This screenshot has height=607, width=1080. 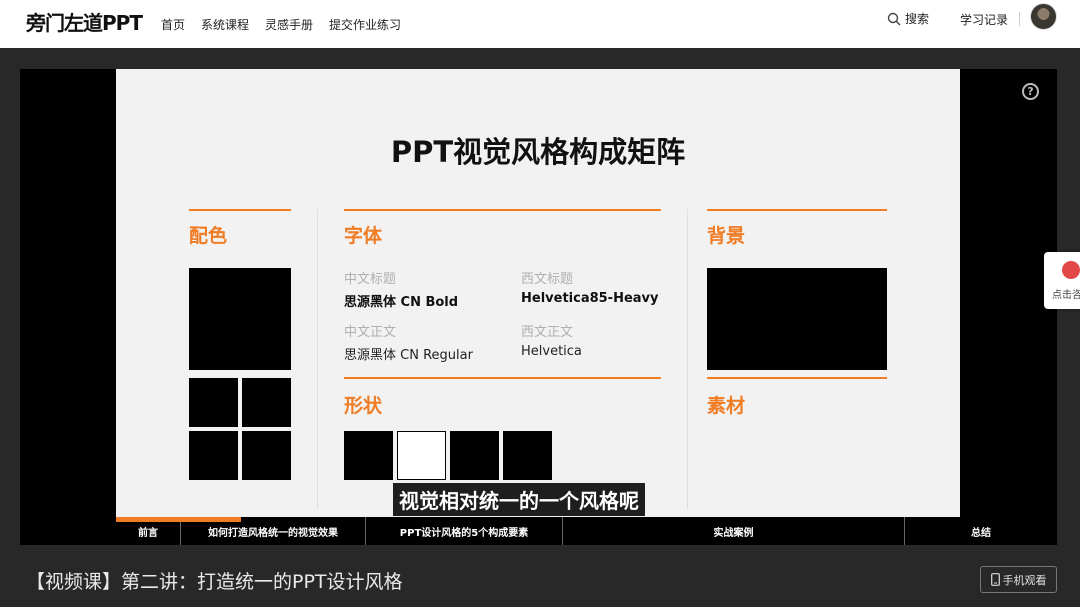 What do you see at coordinates (894, 18) in the screenshot?
I see `search-icon` at bounding box center [894, 18].